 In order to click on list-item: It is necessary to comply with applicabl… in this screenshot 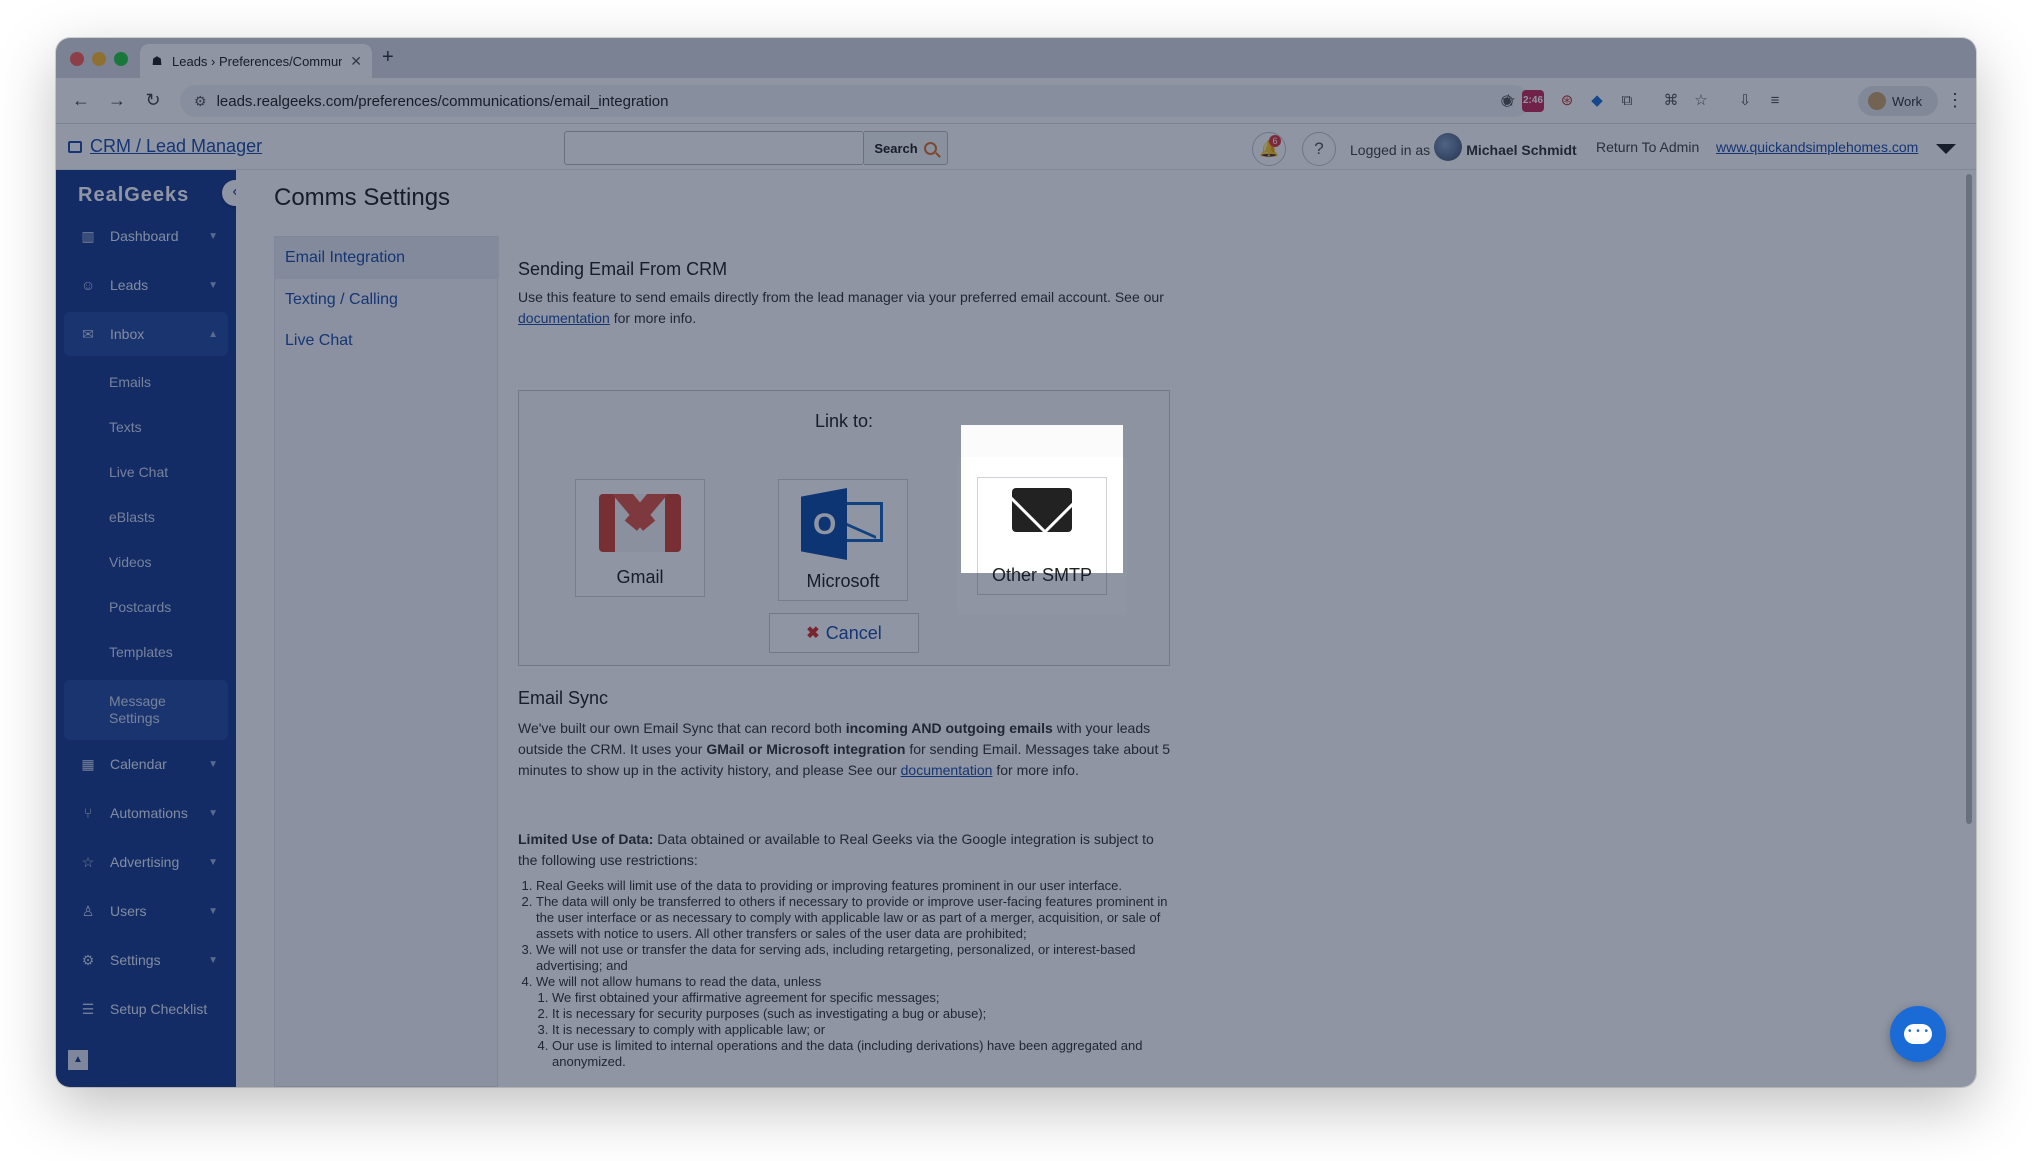, I will do `click(861, 1030)`.